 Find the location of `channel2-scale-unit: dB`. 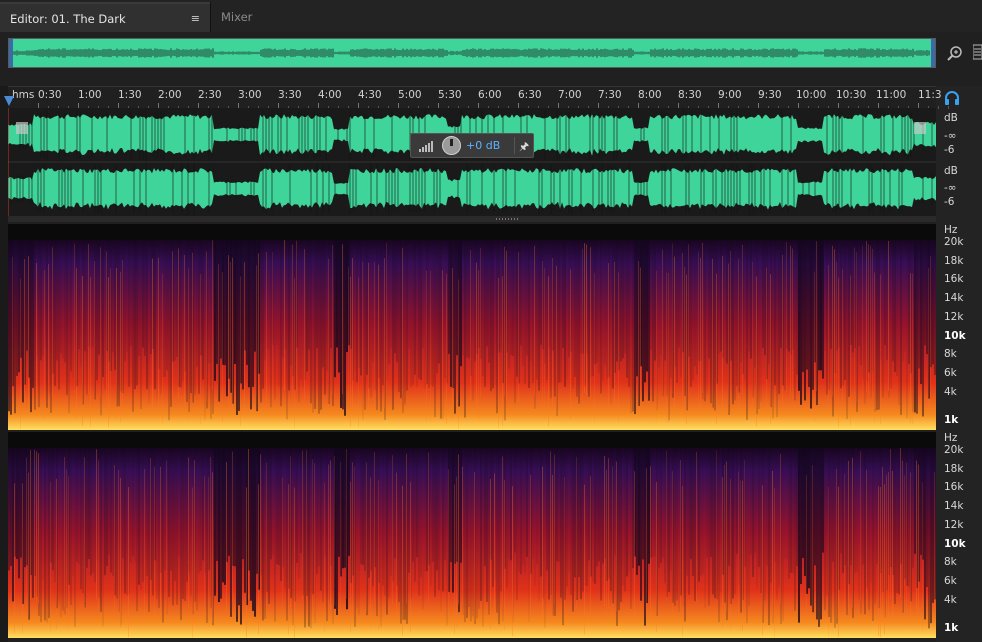

channel2-scale-unit: dB is located at coordinates (951, 171).